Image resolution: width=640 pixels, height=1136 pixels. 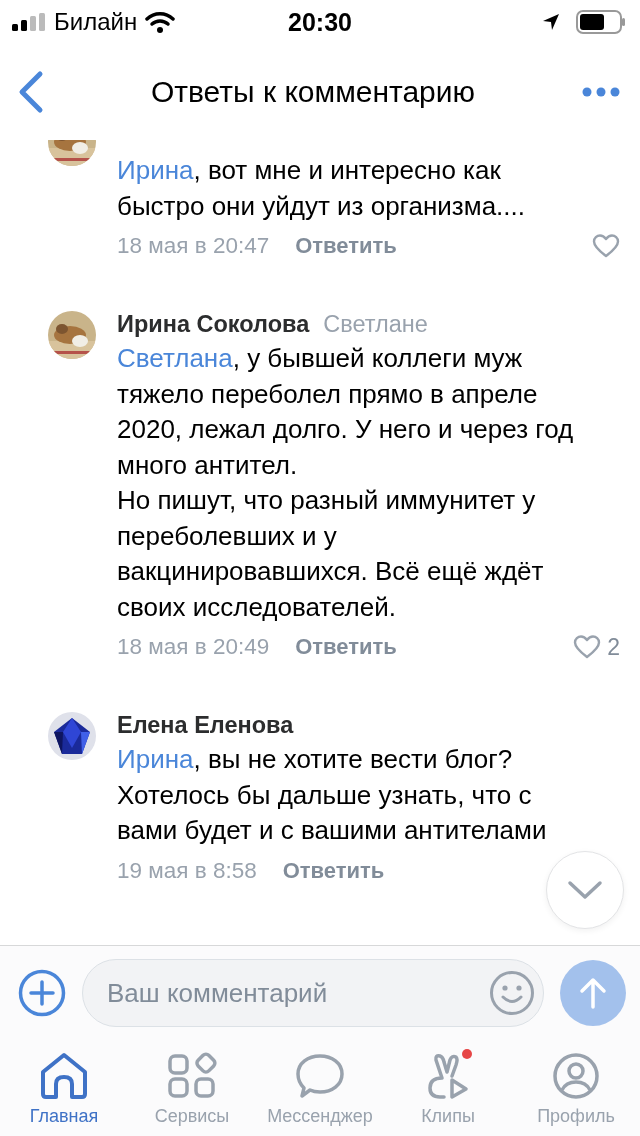 What do you see at coordinates (31, 92) in the screenshot?
I see `back-button` at bounding box center [31, 92].